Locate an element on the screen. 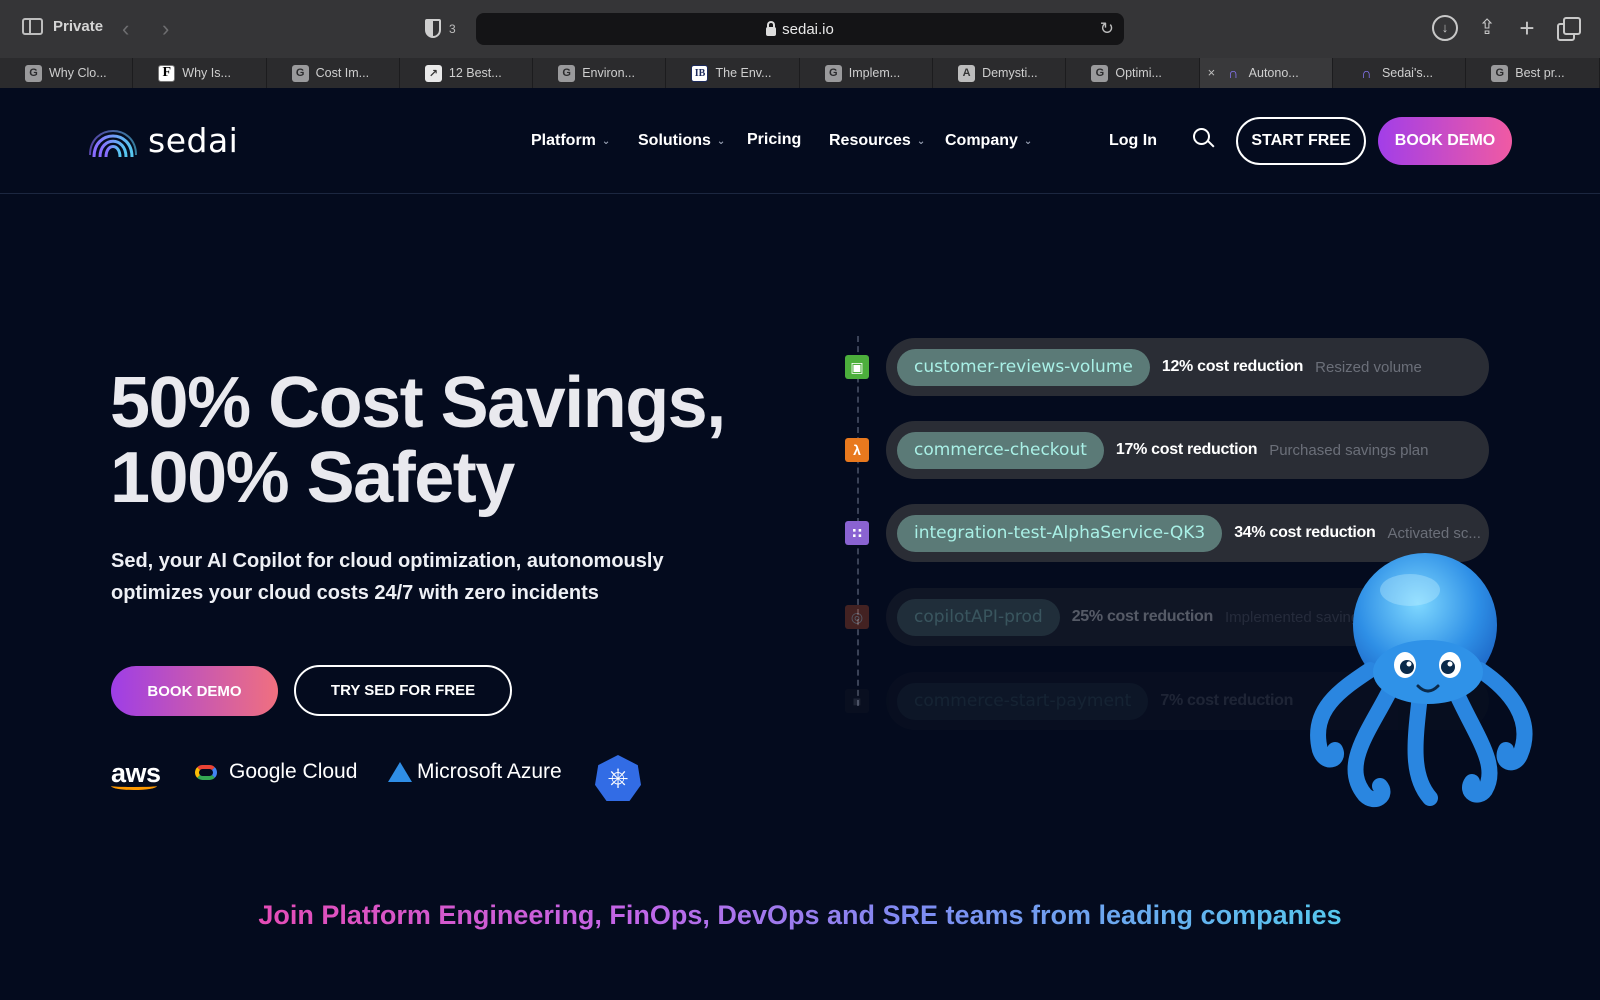  nav-platform-label: Platform is located at coordinates (563, 140).